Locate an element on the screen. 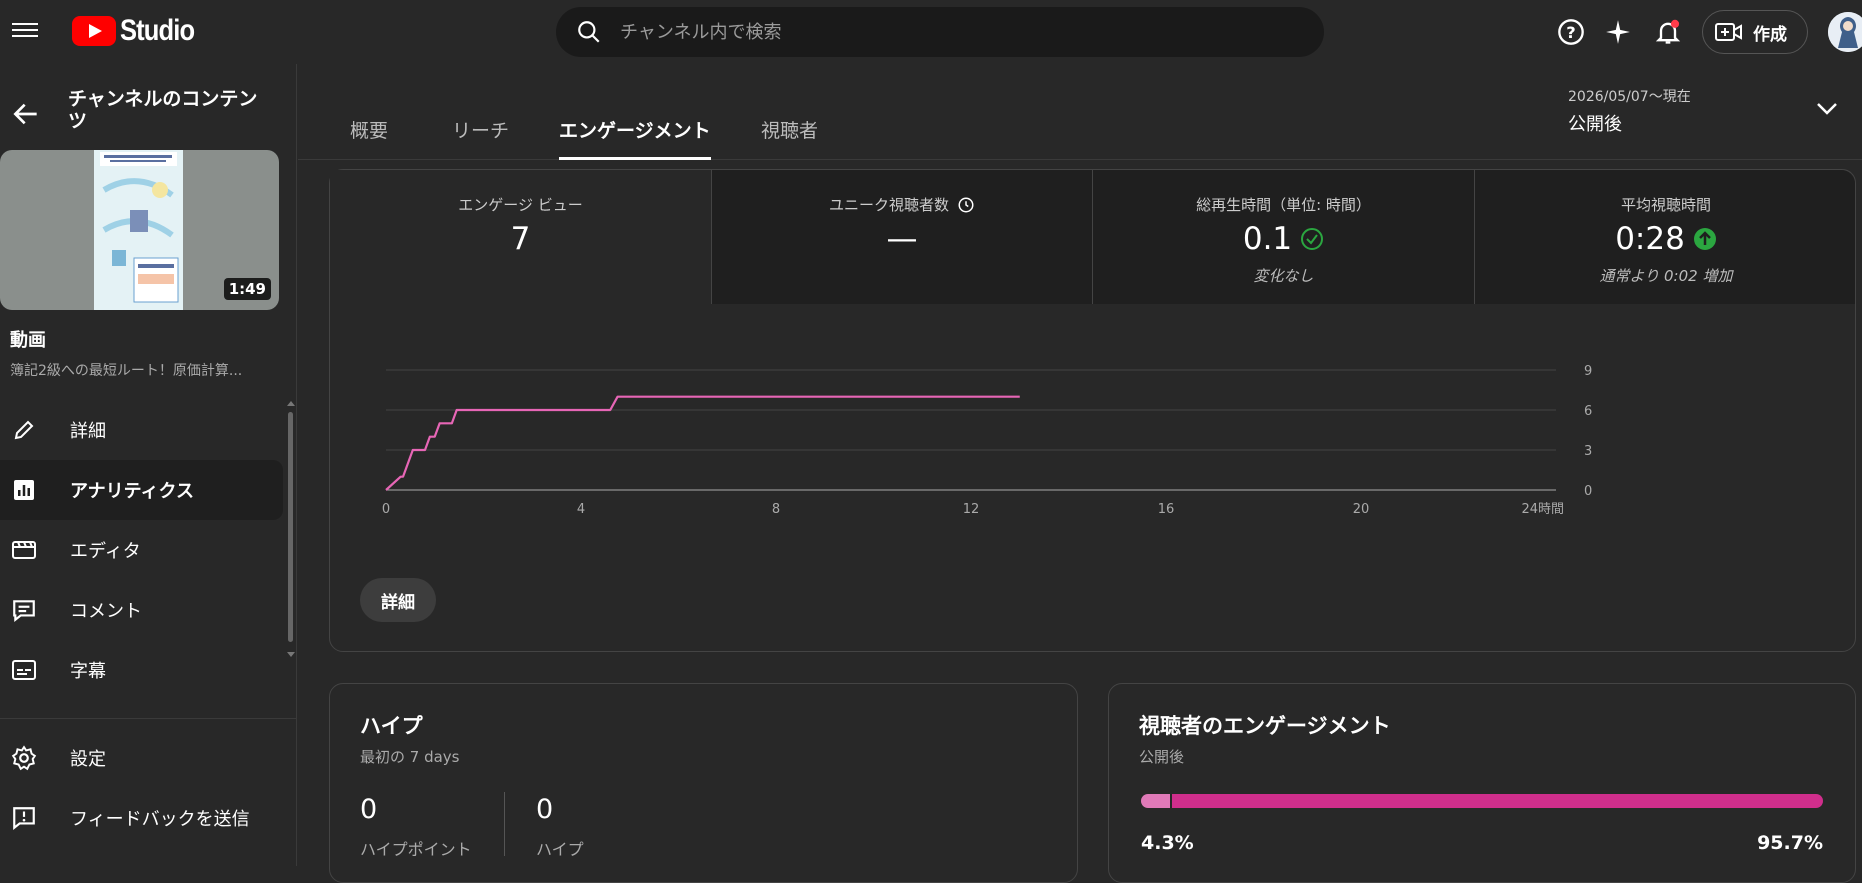  audience-engagement-card: 視聴者のエンゲージメント 公開後 4.3% 95.7% is located at coordinates (1482, 783).